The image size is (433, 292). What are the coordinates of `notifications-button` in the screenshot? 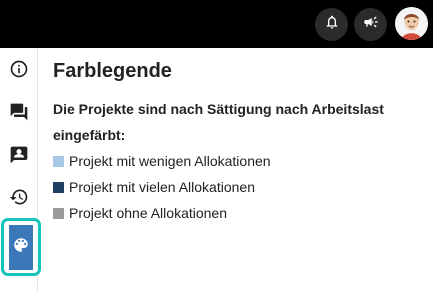 It's located at (331, 24).